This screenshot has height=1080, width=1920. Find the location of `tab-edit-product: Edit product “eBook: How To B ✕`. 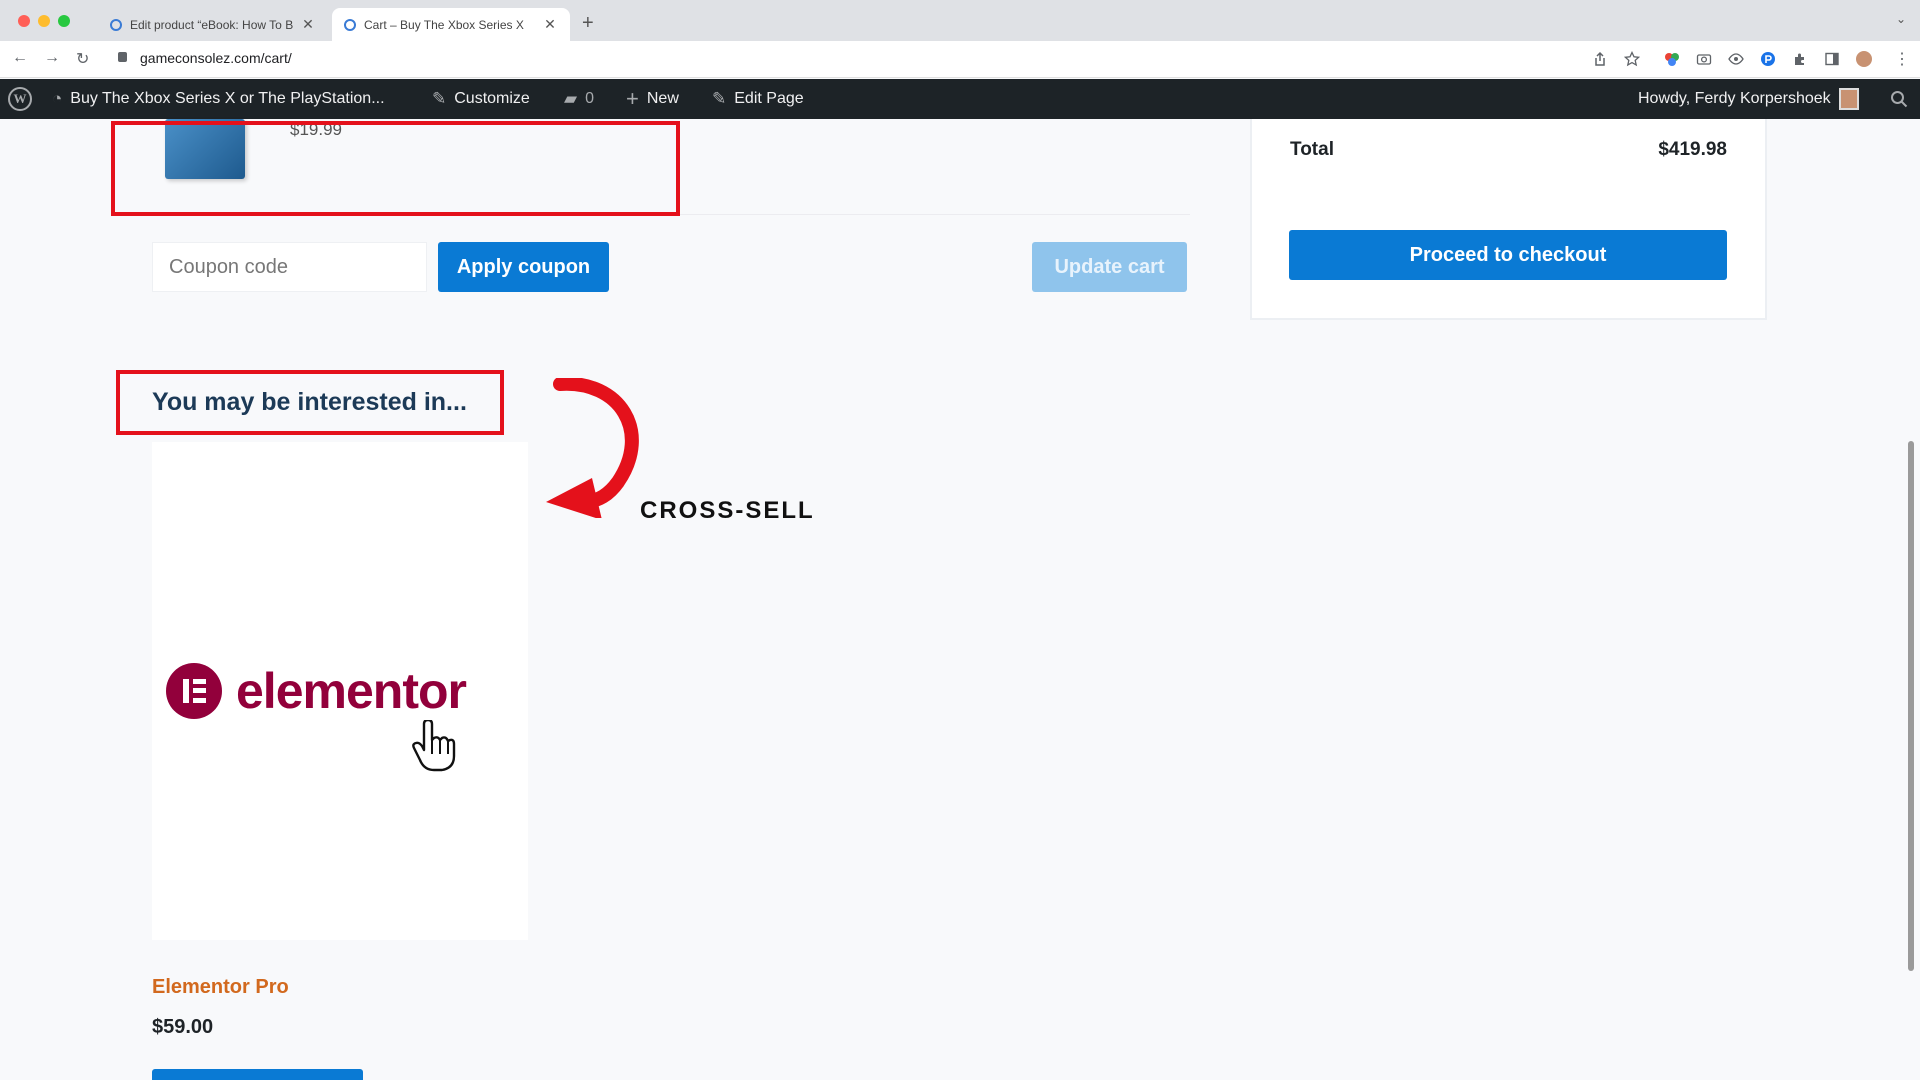

tab-edit-product: Edit product “eBook: How To B ✕ is located at coordinates (213, 24).